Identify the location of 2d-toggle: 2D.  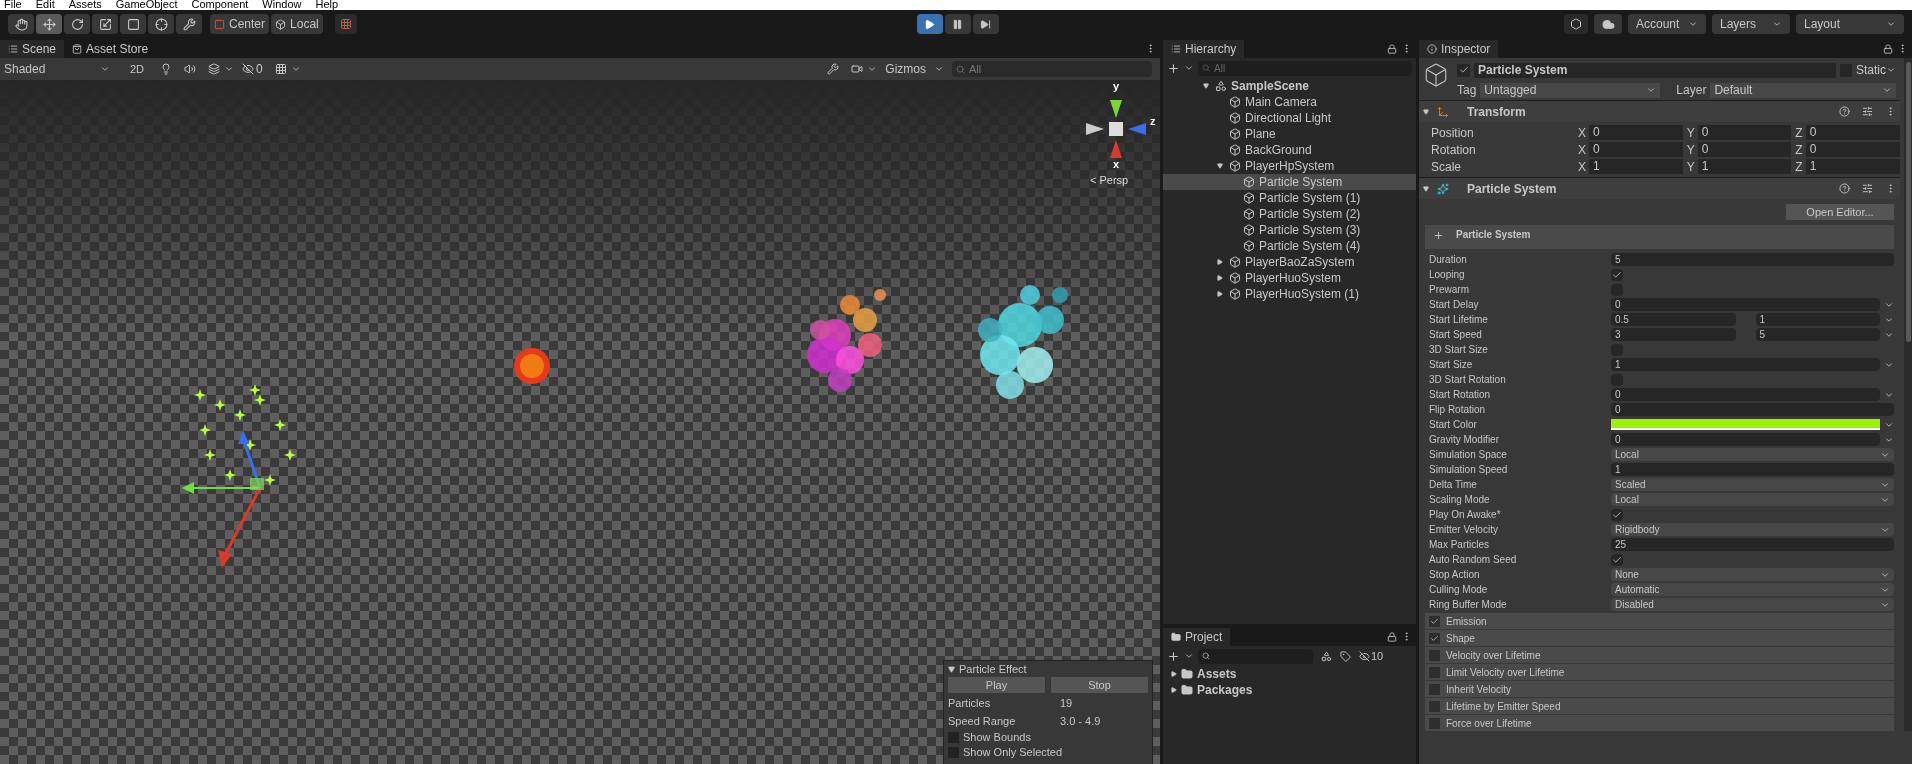
(137, 69).